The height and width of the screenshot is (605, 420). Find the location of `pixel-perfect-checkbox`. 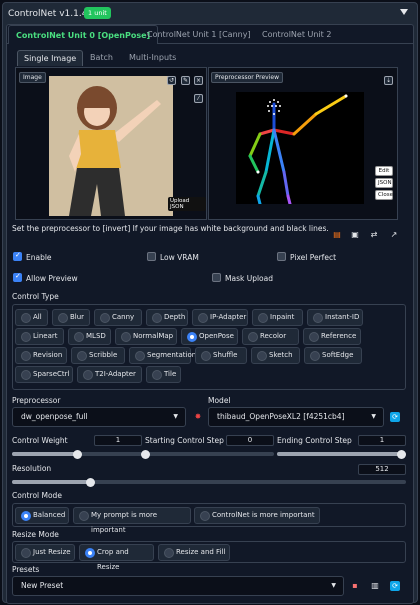

pixel-perfect-checkbox is located at coordinates (281, 256).